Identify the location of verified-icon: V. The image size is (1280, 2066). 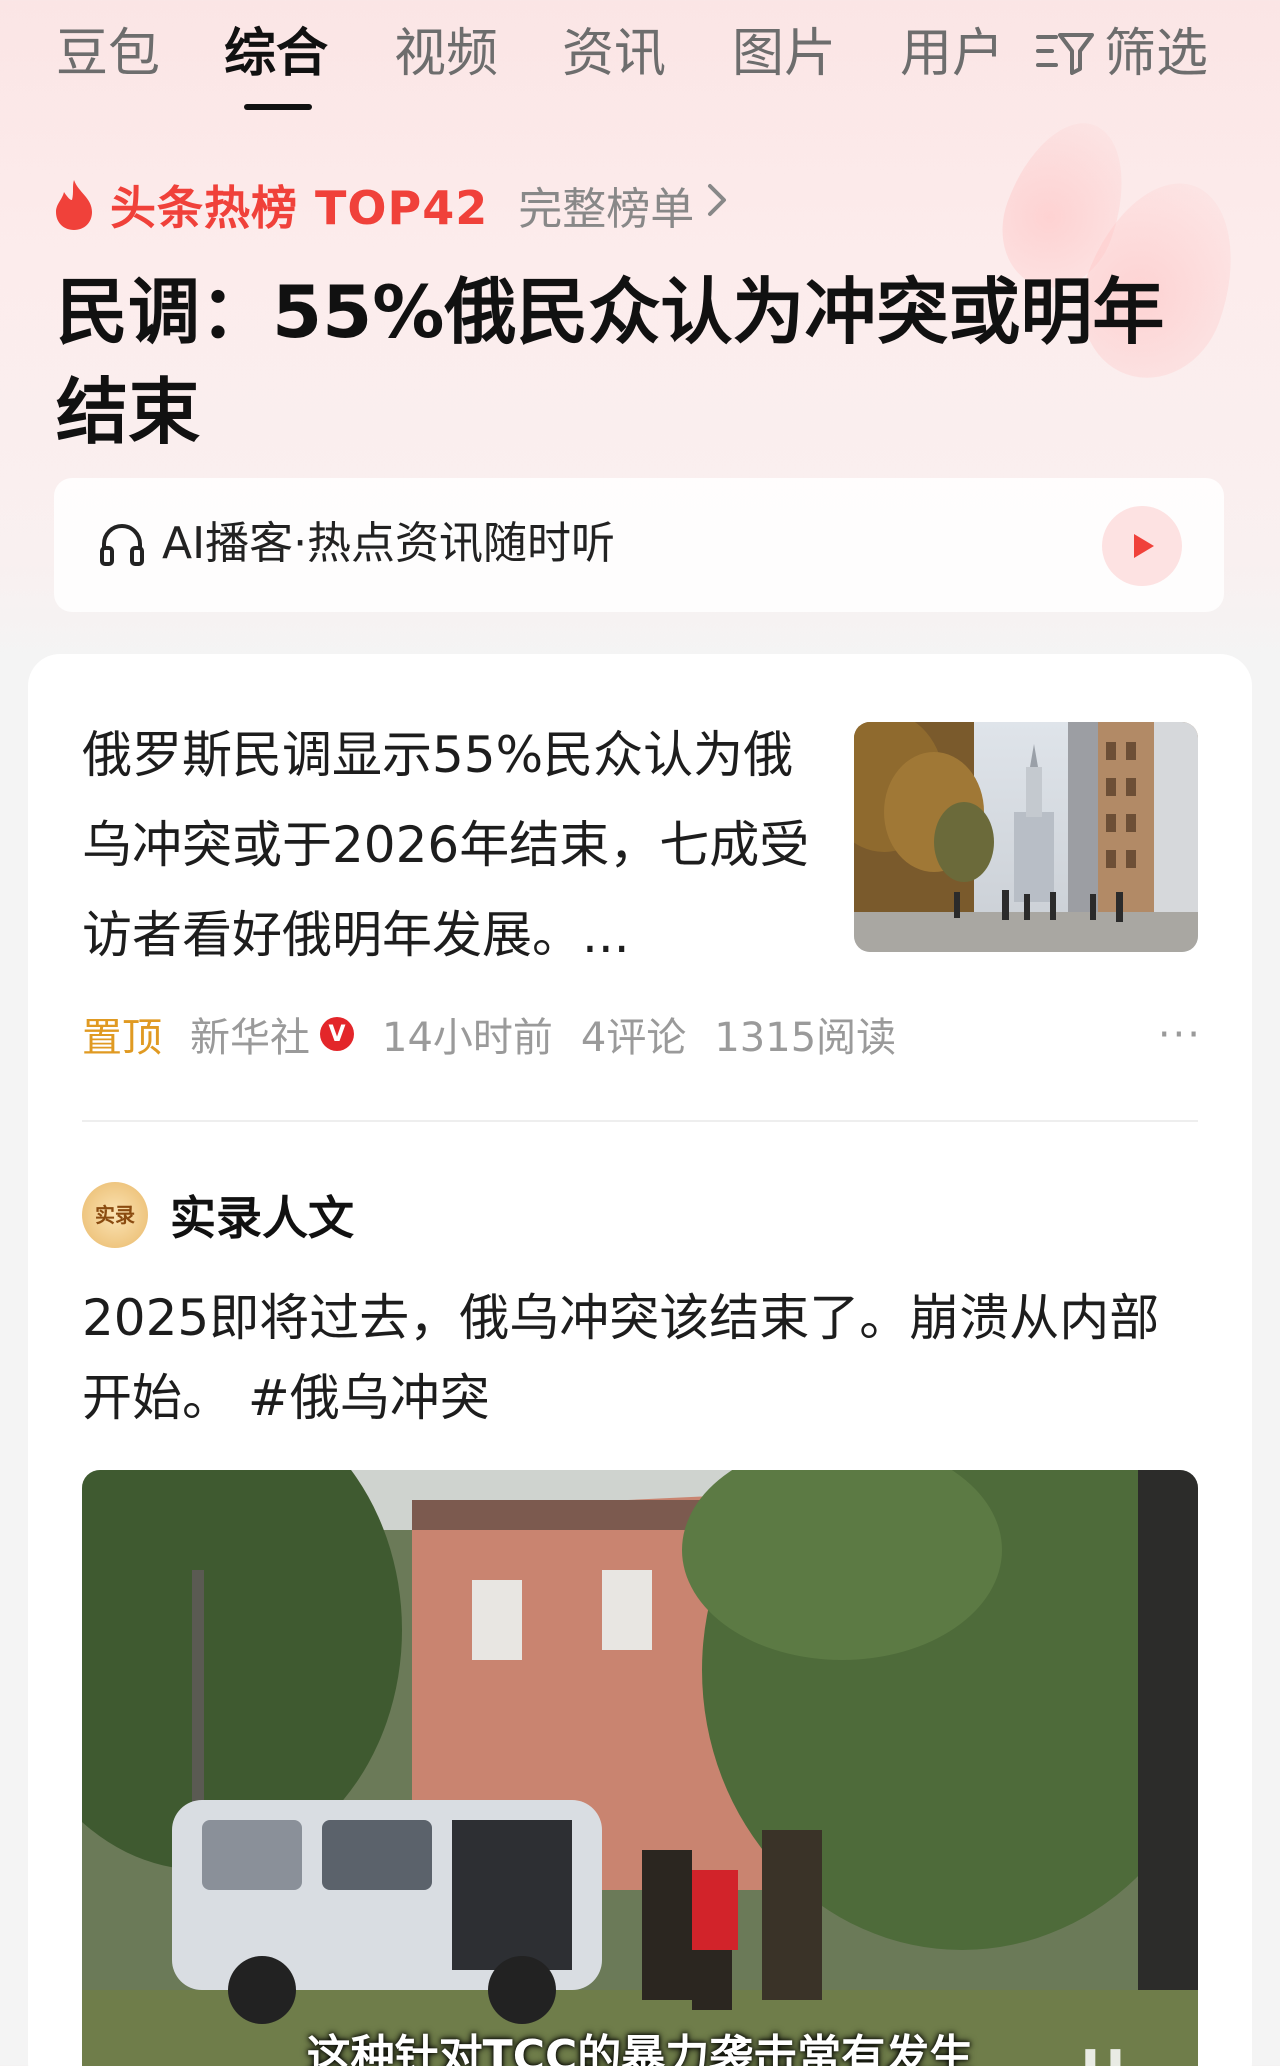
(337, 1034).